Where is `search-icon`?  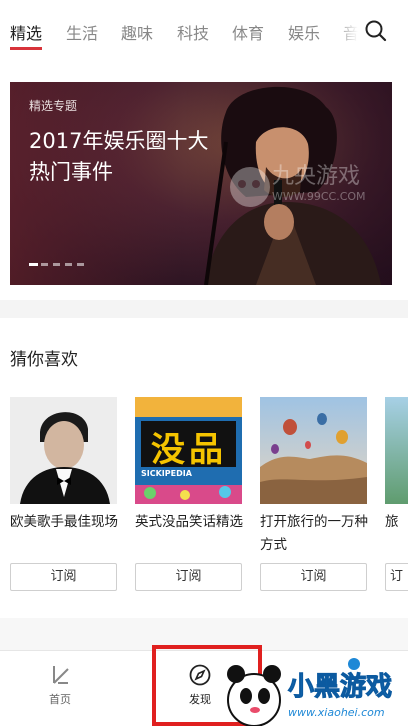
search-icon is located at coordinates (376, 31).